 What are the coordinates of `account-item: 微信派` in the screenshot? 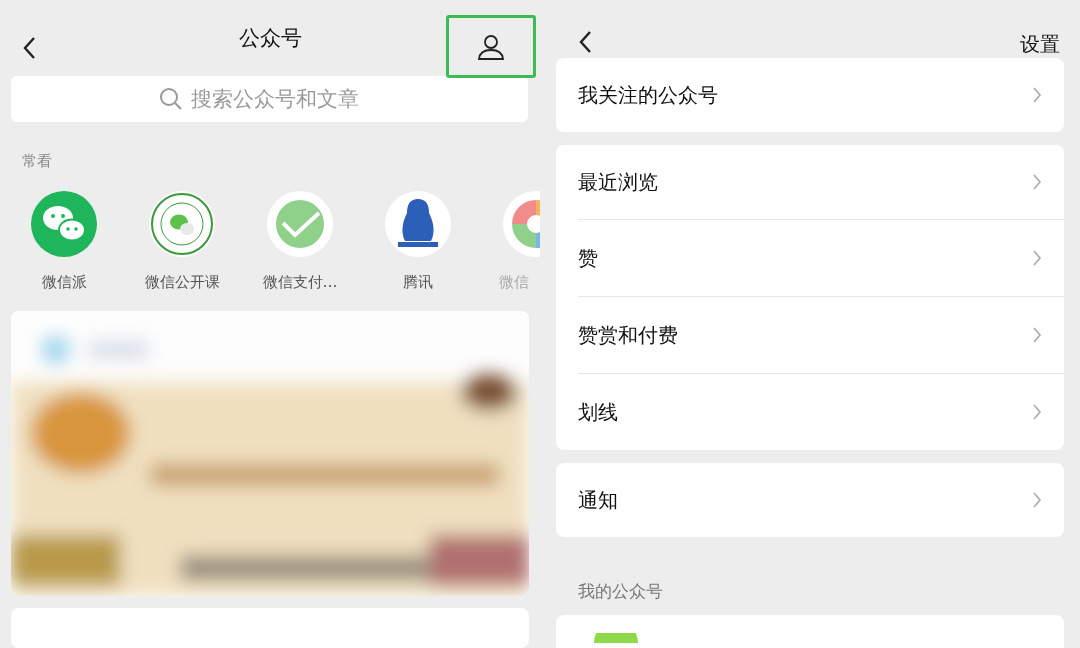 It's located at (64, 247).